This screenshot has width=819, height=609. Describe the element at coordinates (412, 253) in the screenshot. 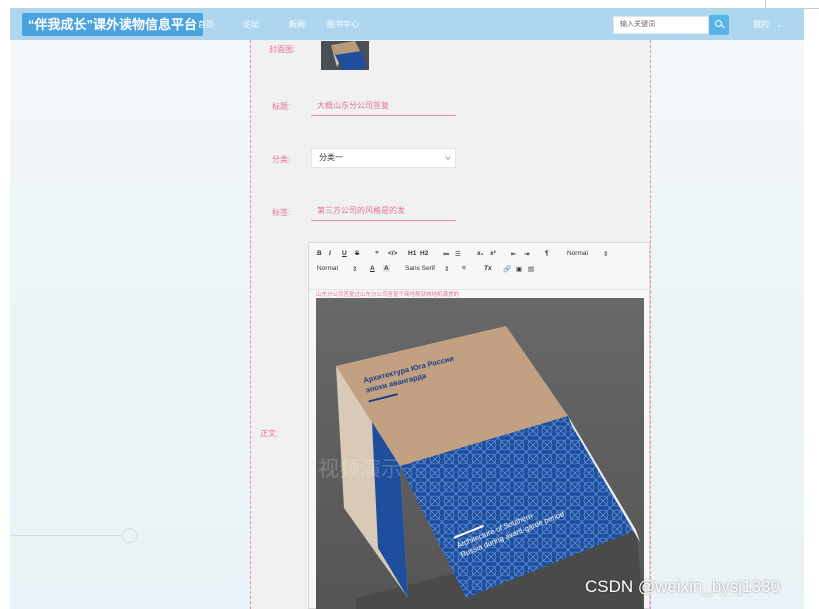

I see `header-1-button: H1` at that location.